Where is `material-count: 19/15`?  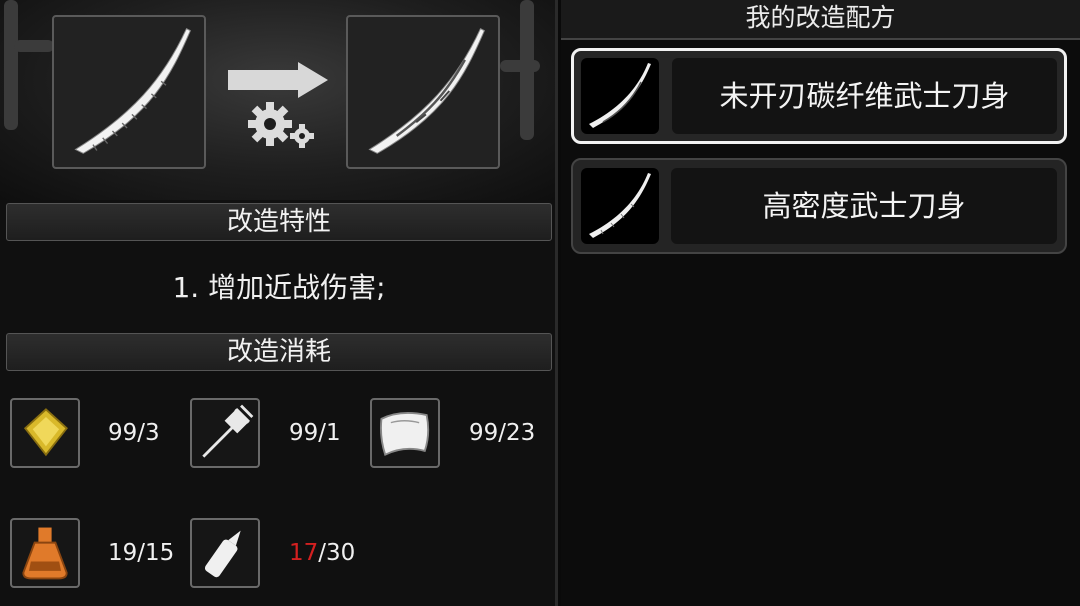 material-count: 19/15 is located at coordinates (141, 553).